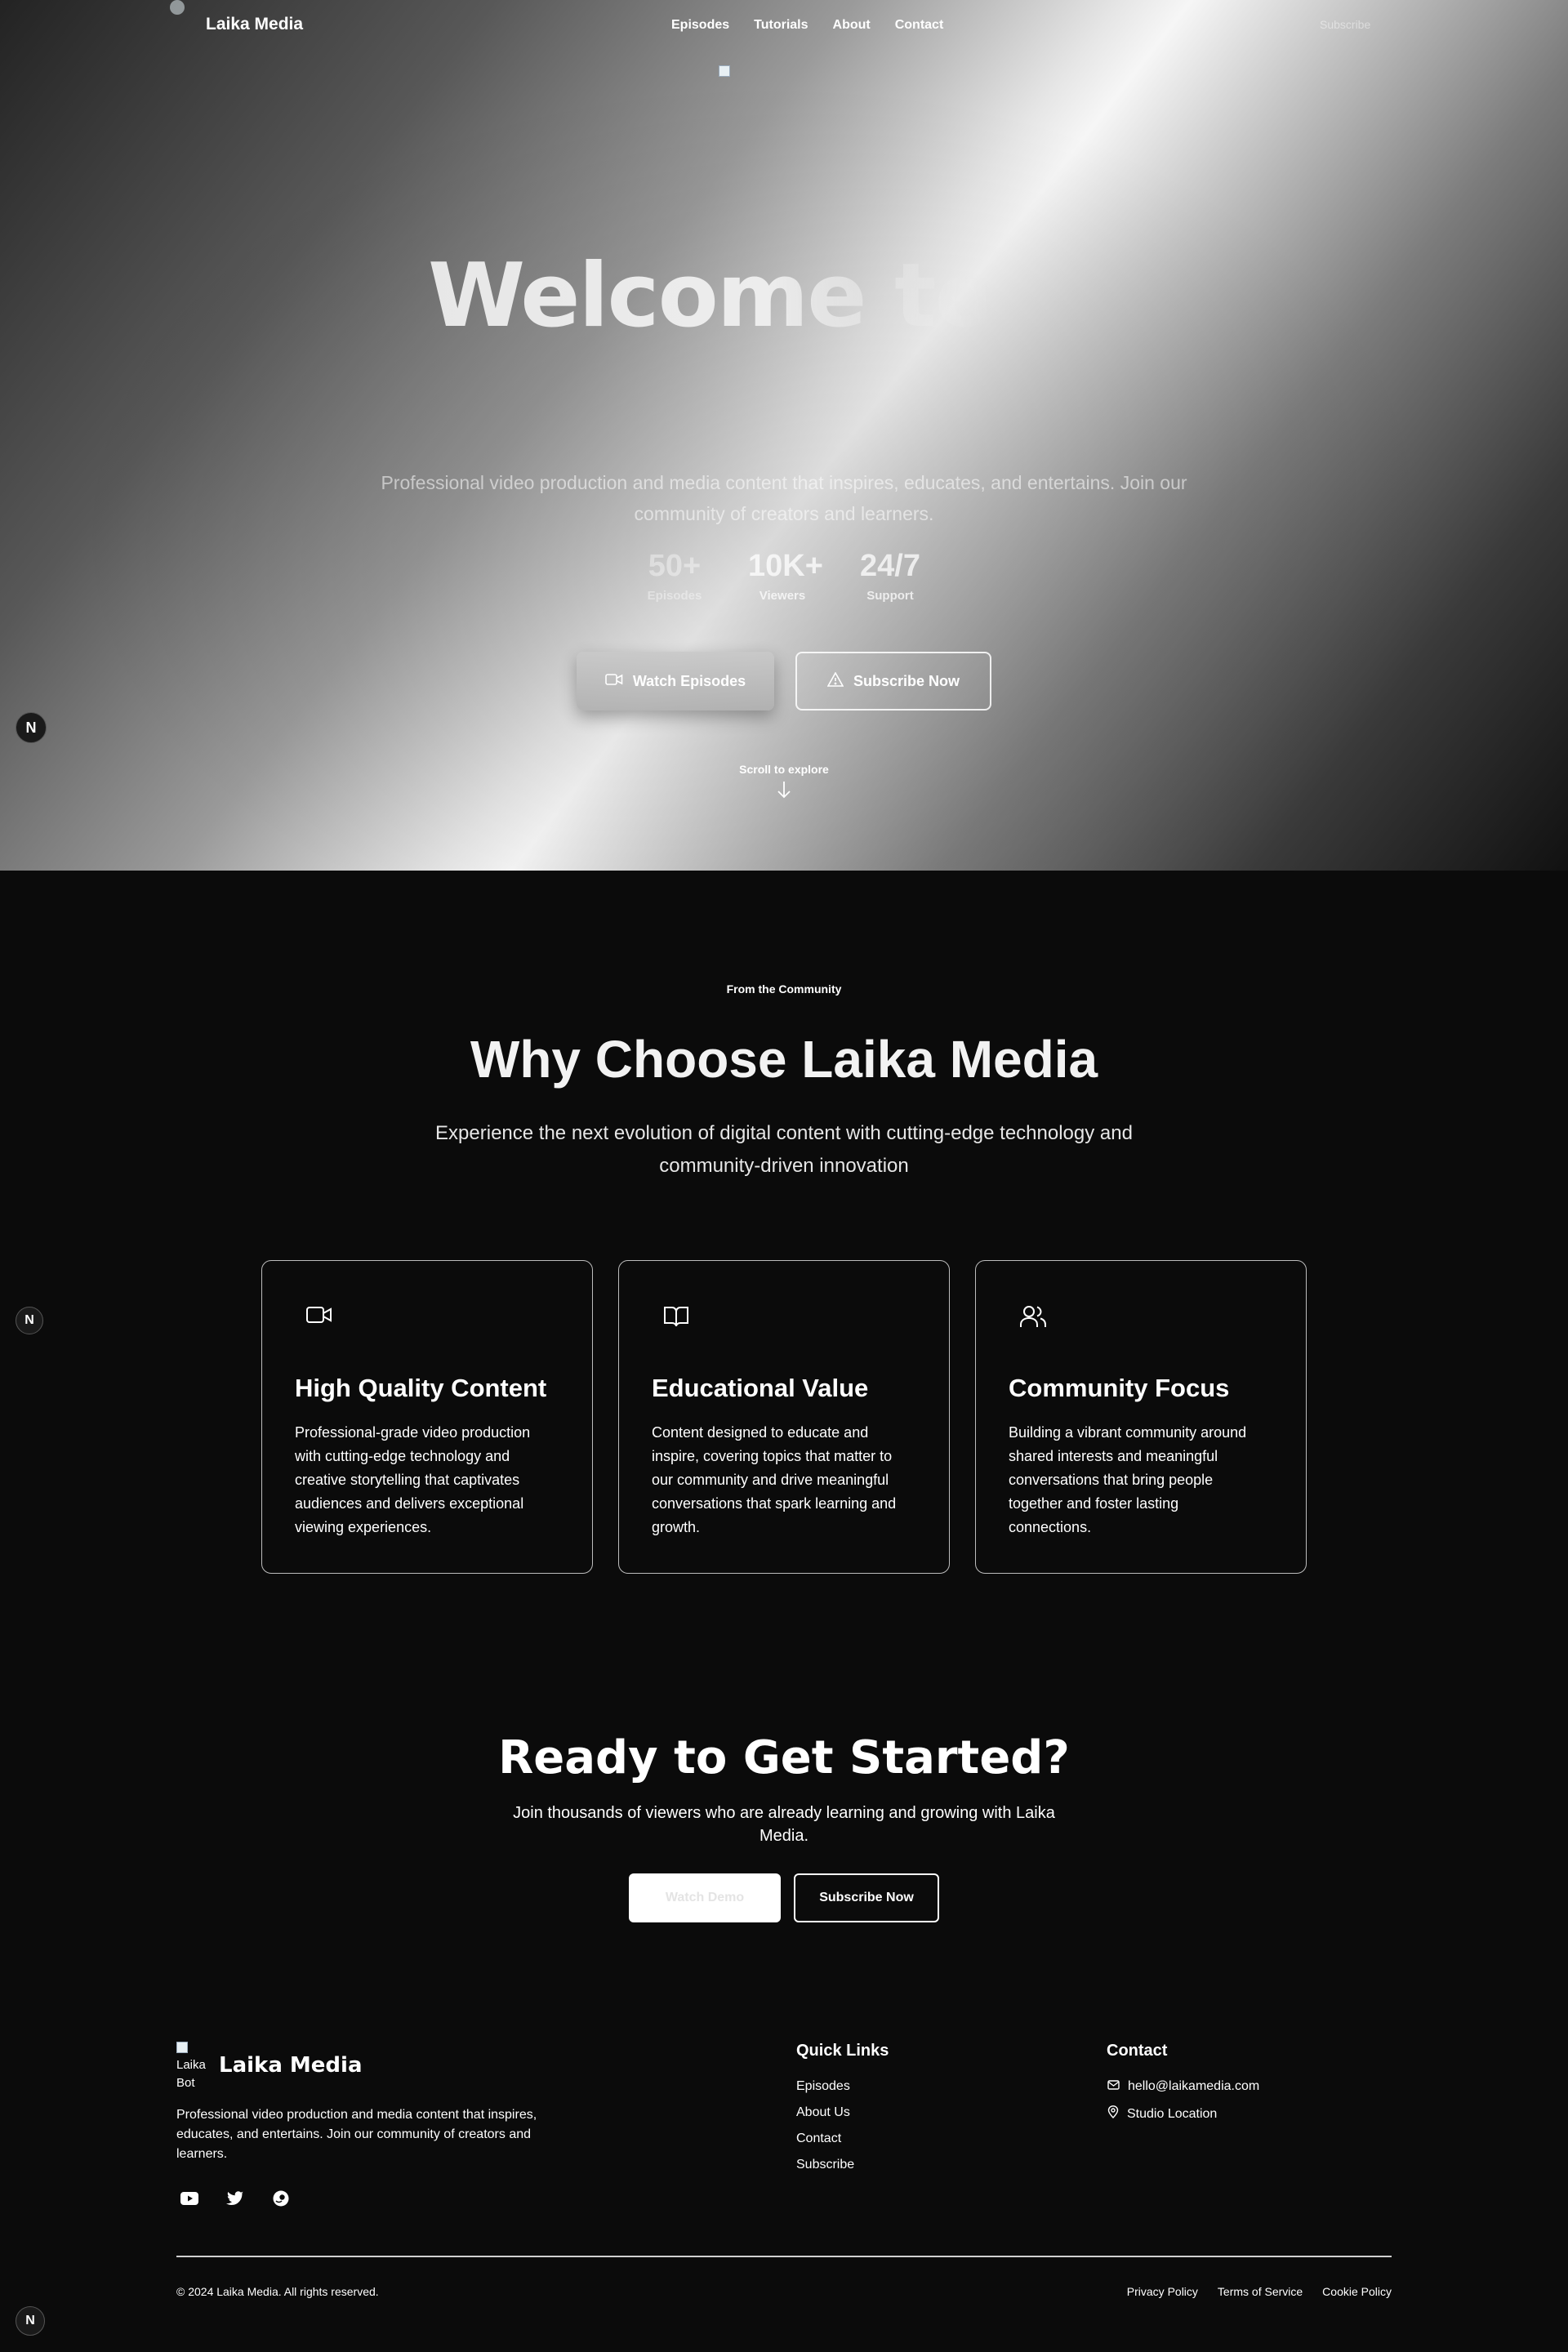 The image size is (1568, 2352). Describe the element at coordinates (1345, 24) in the screenshot. I see `nav-subscribe-button: Subscribe` at that location.